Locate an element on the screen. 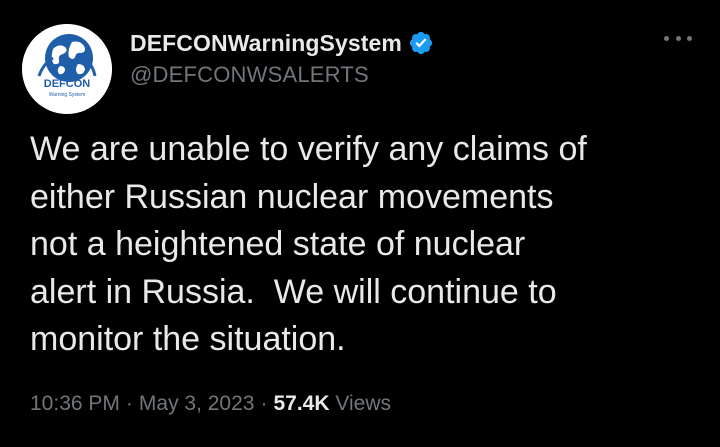 This screenshot has width=720, height=447. logo-text: DEFCON is located at coordinates (67, 84).